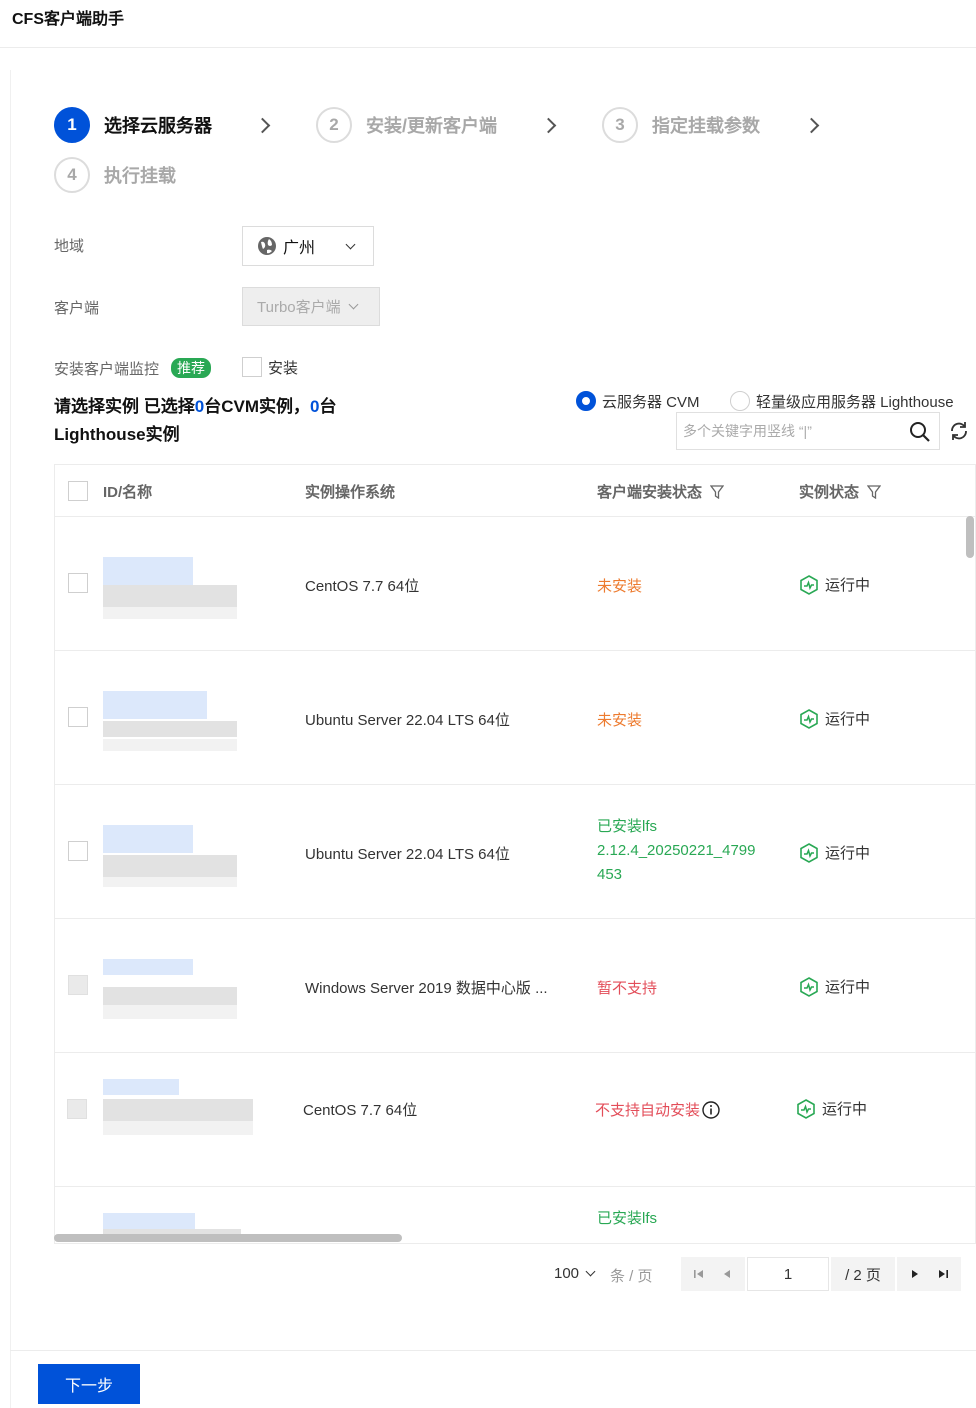 This screenshot has width=976, height=1408. Describe the element at coordinates (970, 537) in the screenshot. I see `vertical-scrollbar` at that location.